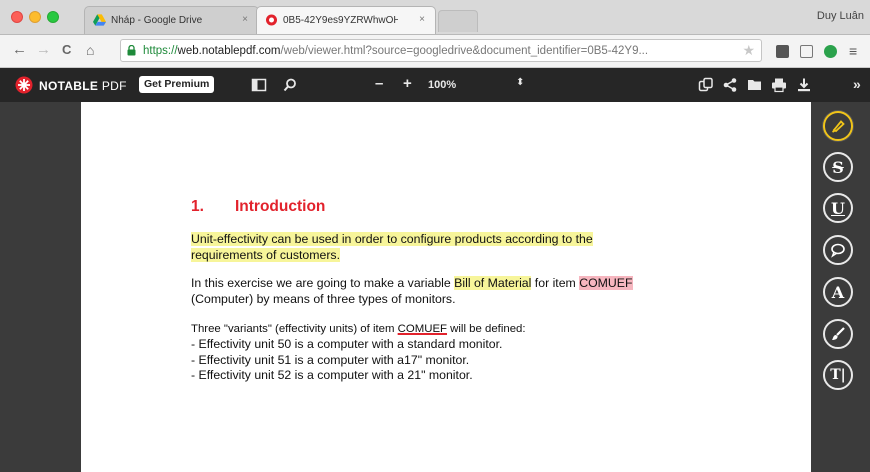  Describe the element at coordinates (493, 283) in the screenshot. I see `highlight-bill-of-material: Bill of Material` at that location.